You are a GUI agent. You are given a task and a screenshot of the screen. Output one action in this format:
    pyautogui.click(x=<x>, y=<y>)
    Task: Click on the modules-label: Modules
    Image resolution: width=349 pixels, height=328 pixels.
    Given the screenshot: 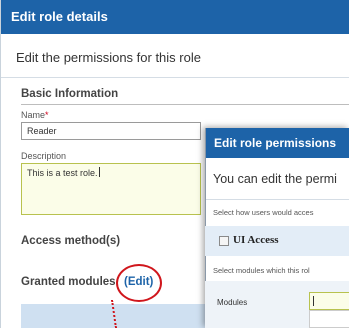 What is the action you would take?
    pyautogui.click(x=232, y=302)
    